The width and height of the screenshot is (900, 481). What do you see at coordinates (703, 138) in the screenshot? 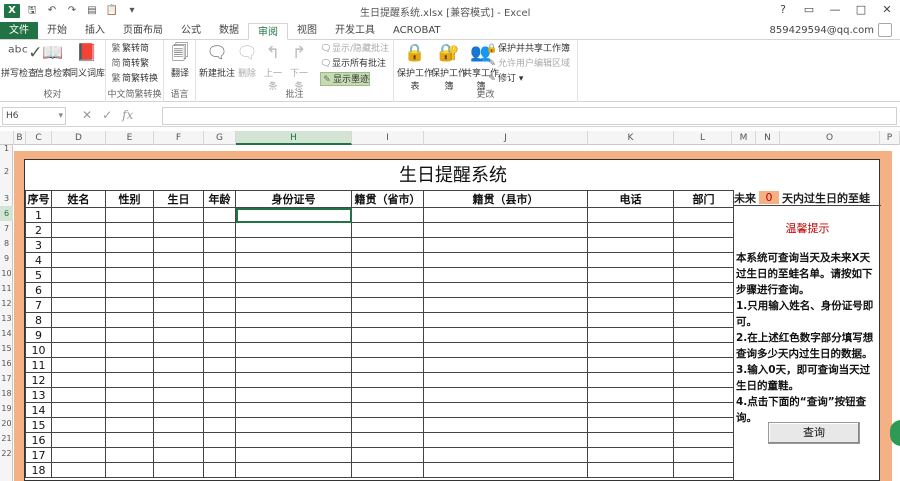
I see `column-header-l: L` at bounding box center [703, 138].